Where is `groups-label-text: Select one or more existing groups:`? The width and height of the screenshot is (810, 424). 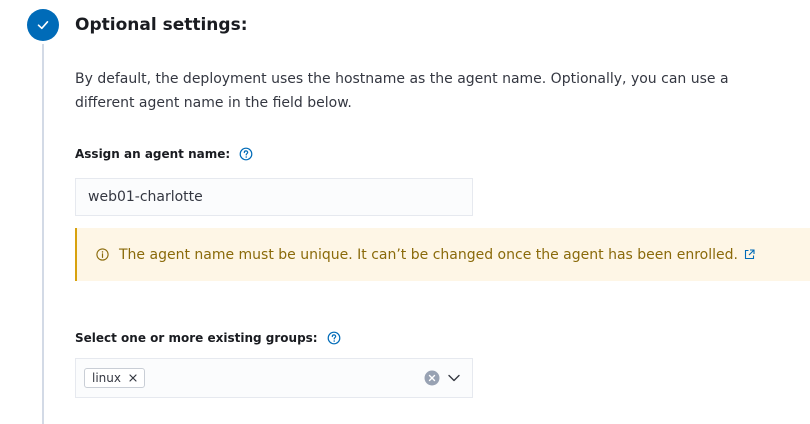
groups-label-text: Select one or more existing groups: is located at coordinates (196, 338).